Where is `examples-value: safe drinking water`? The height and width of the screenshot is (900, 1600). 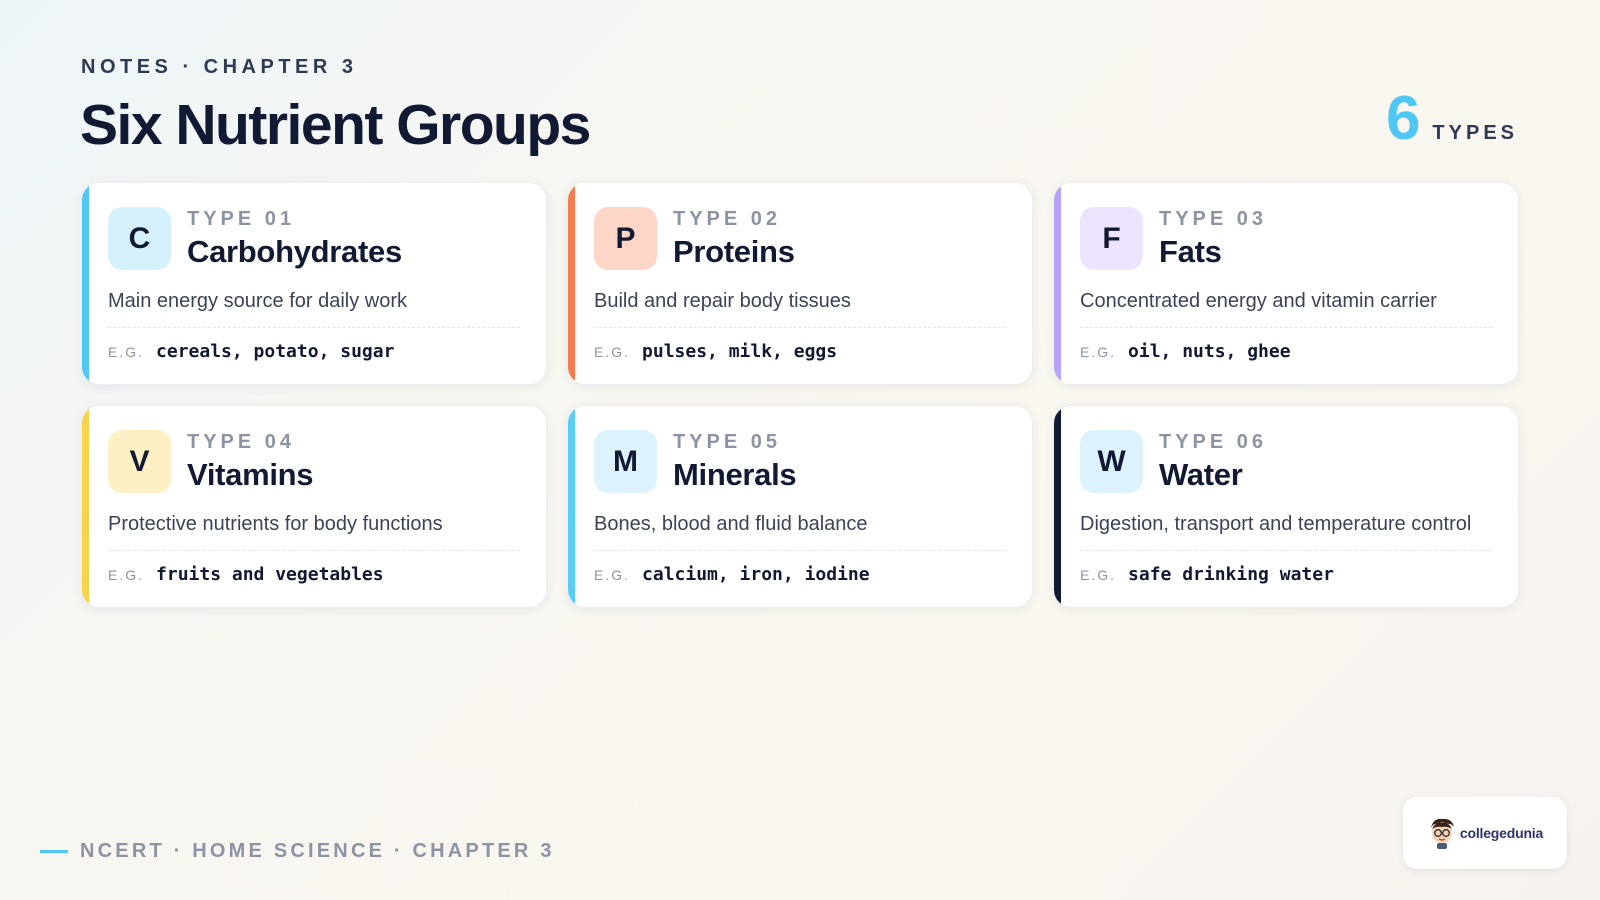
examples-value: safe drinking water is located at coordinates (1231, 574).